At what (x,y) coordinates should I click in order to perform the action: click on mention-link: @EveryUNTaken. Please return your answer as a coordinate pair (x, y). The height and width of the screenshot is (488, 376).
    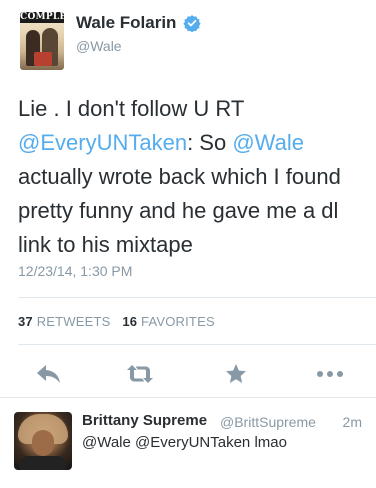
    Looking at the image, I should click on (102, 142).